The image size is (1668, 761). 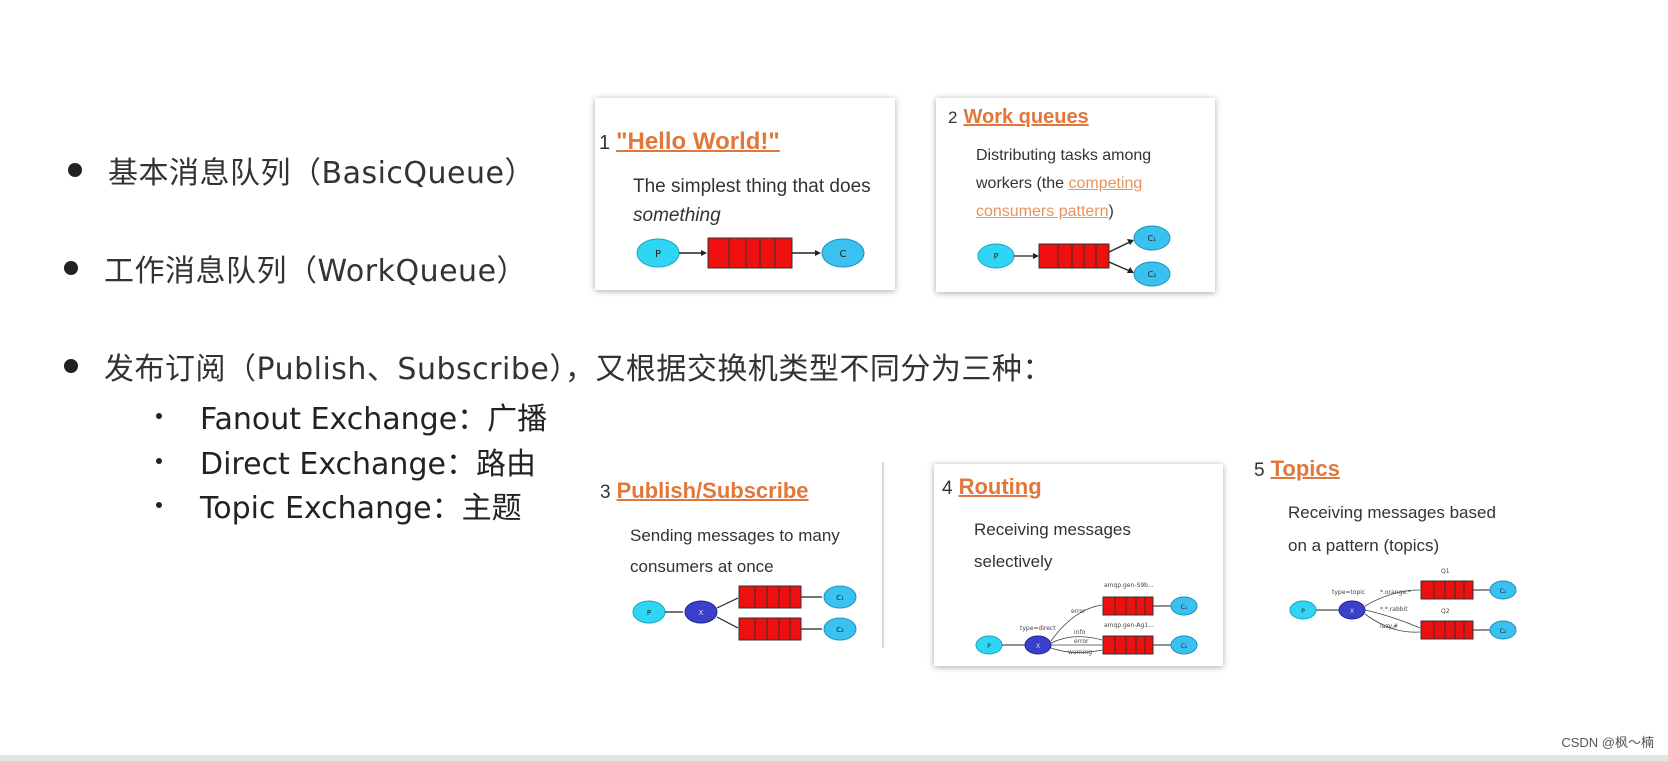 I want to click on exchange-type-label: type=direct, so click(x=1038, y=628).